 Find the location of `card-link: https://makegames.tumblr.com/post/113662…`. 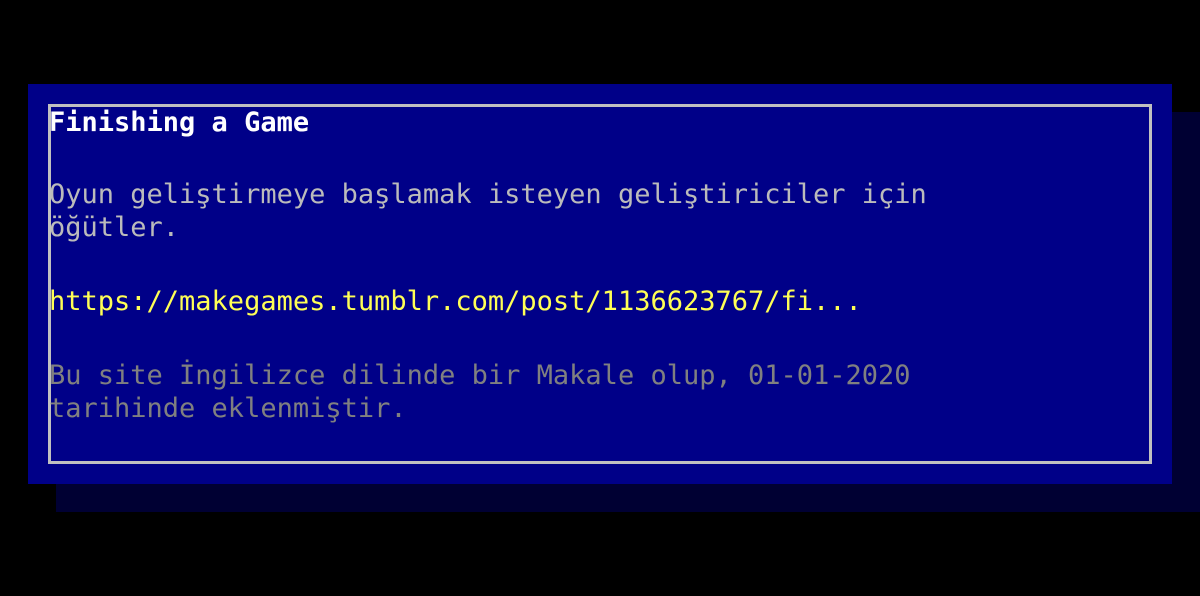

card-link: https://makegames.tumblr.com/post/113662… is located at coordinates (549, 301).